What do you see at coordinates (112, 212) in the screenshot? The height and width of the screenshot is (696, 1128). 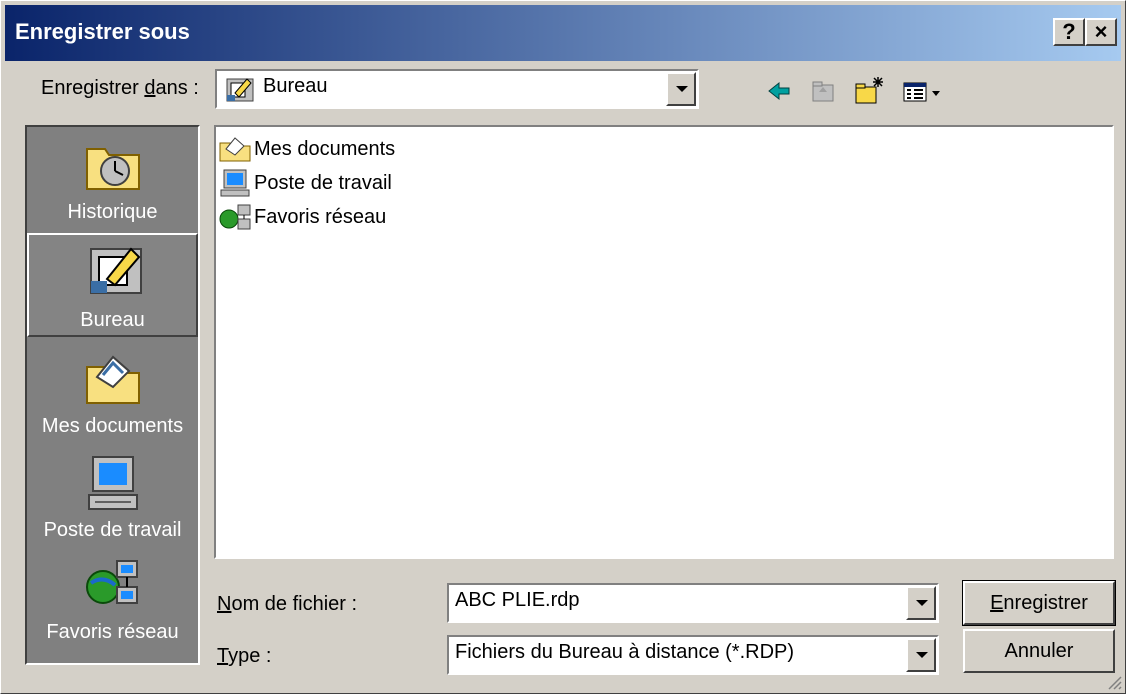 I see `place-label: Historique` at bounding box center [112, 212].